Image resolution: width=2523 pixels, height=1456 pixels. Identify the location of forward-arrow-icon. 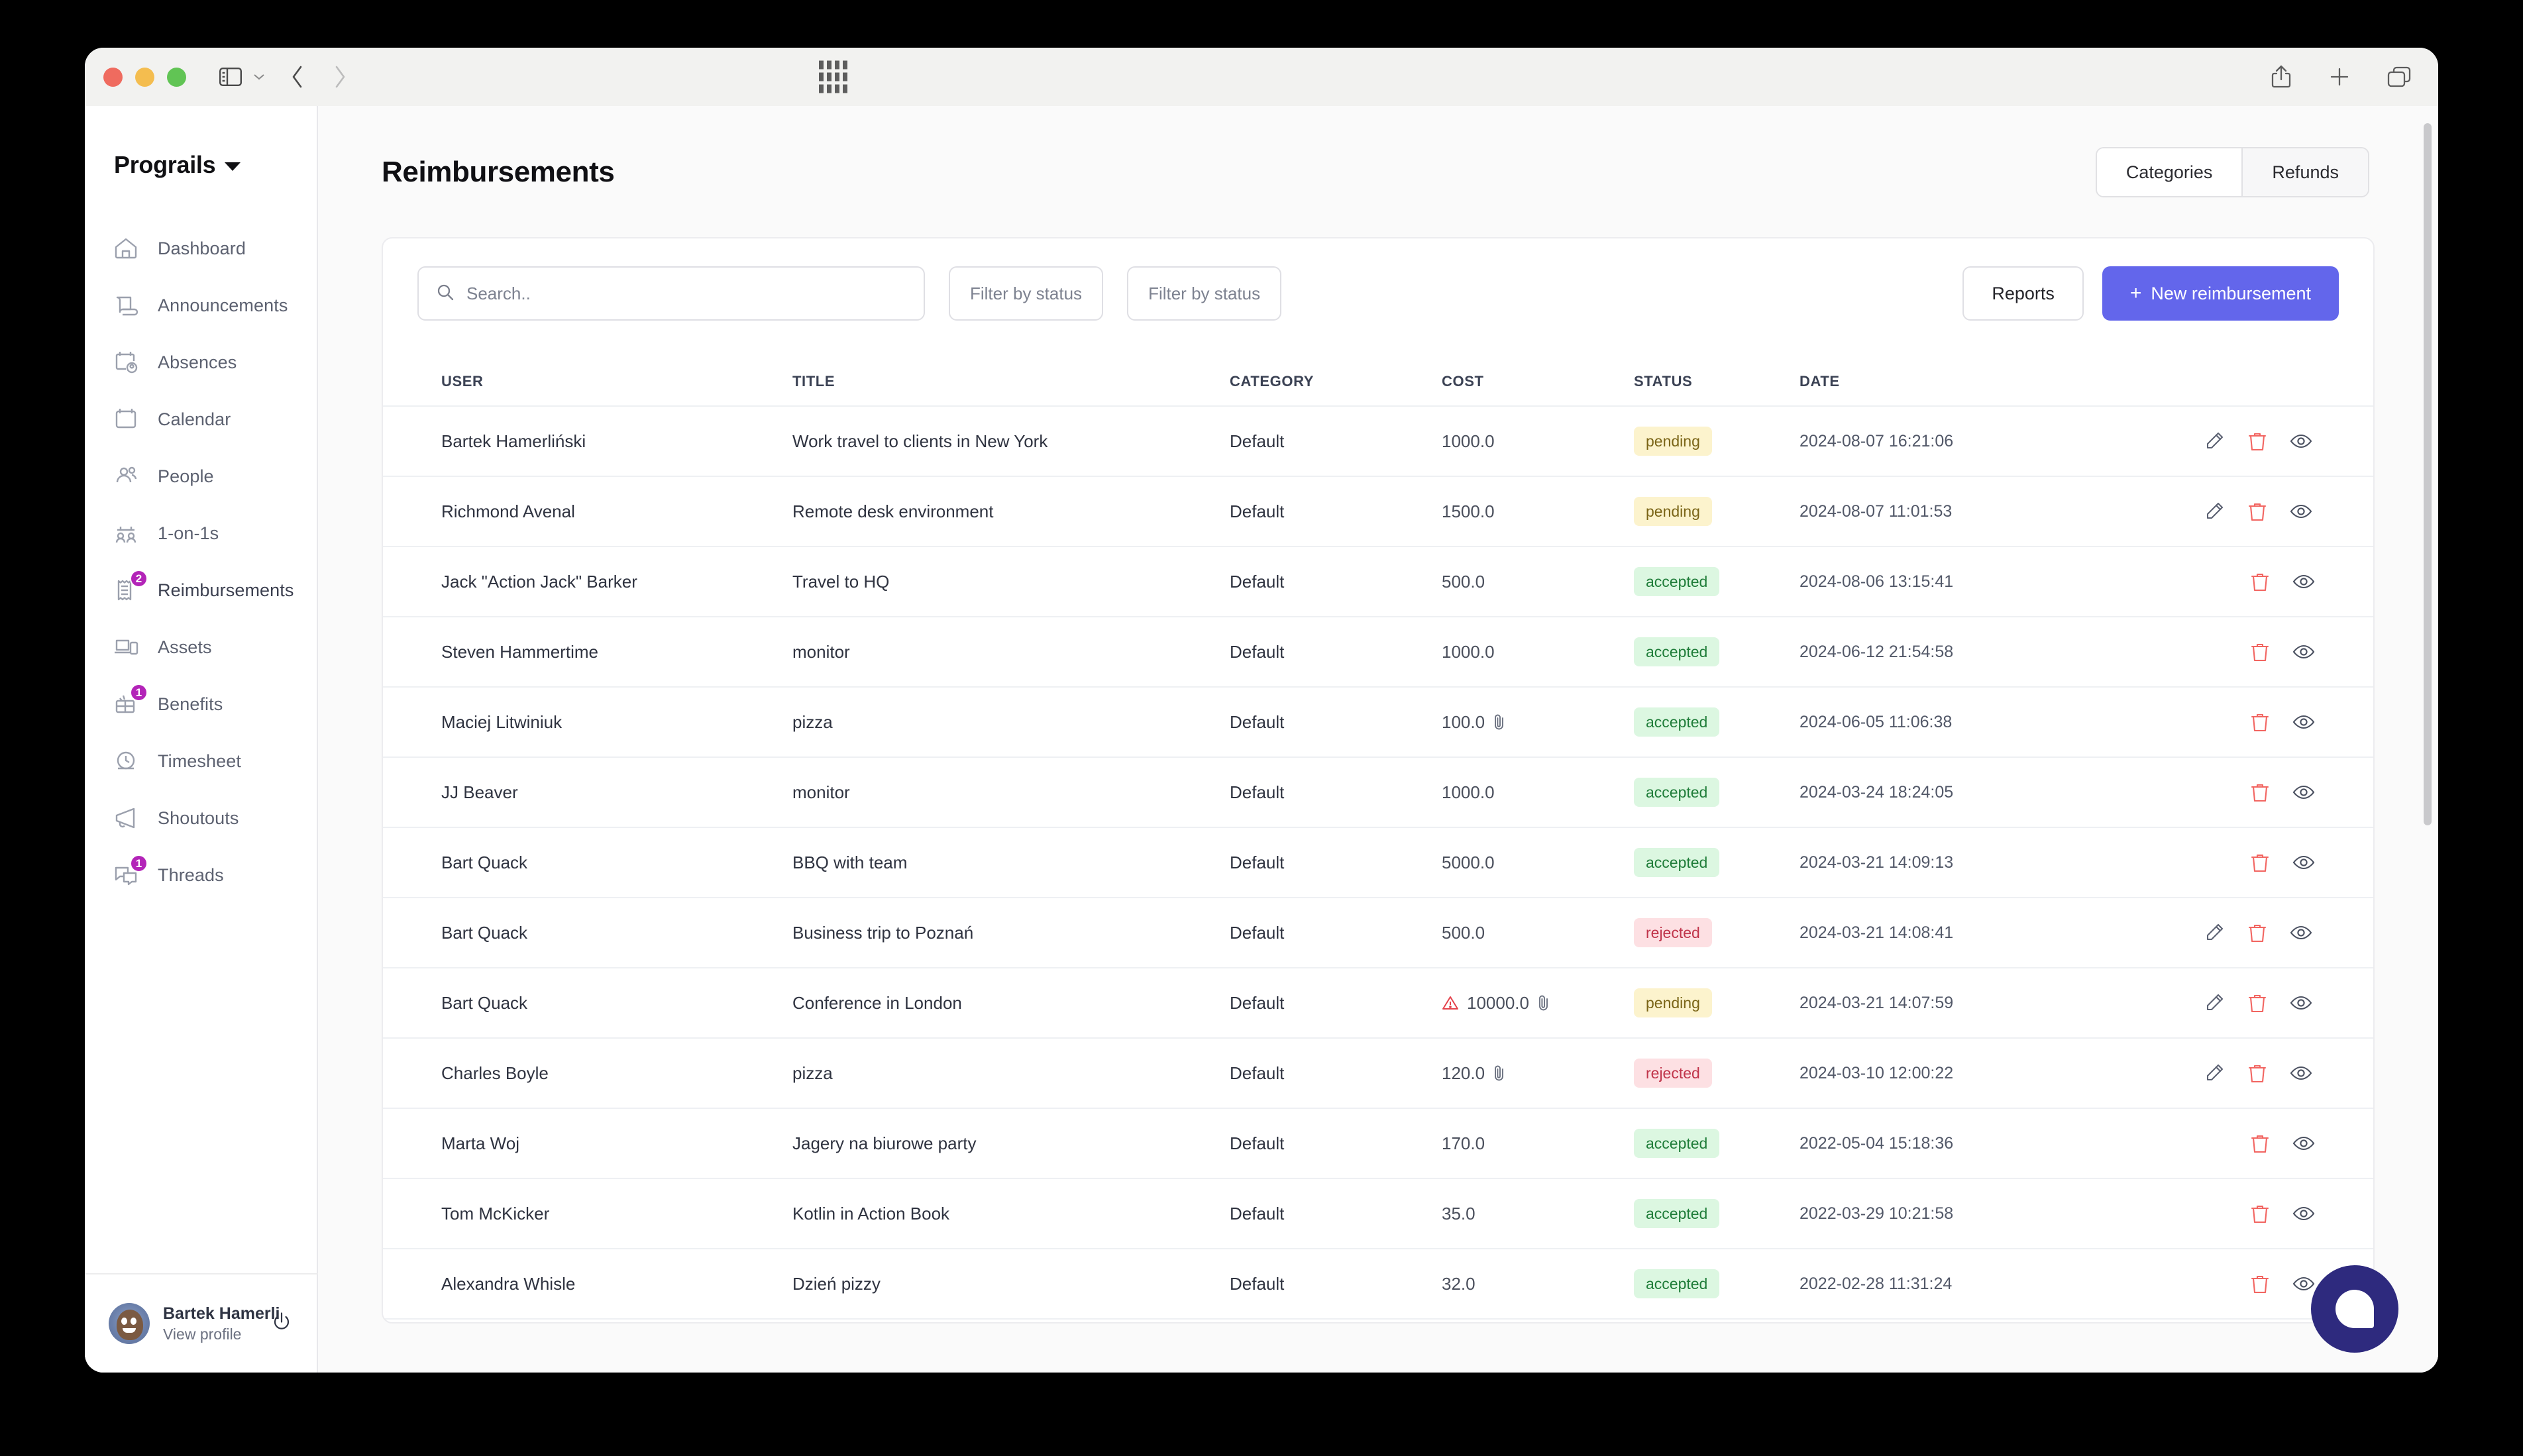
(340, 76).